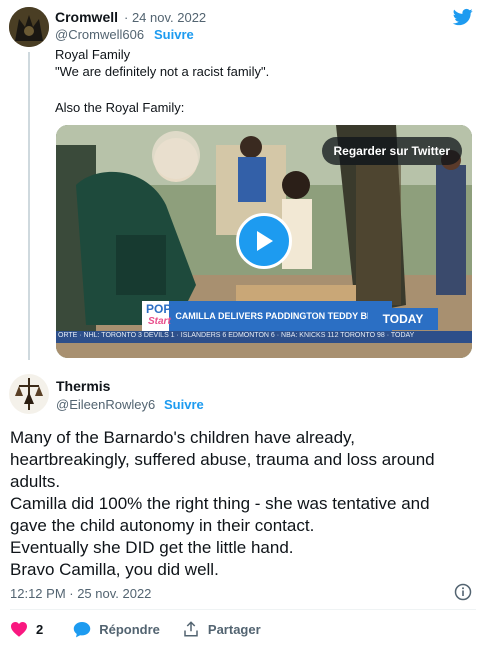 The width and height of the screenshot is (486, 645). Describe the element at coordinates (159, 321) in the screenshot. I see `start-label: Start` at that location.